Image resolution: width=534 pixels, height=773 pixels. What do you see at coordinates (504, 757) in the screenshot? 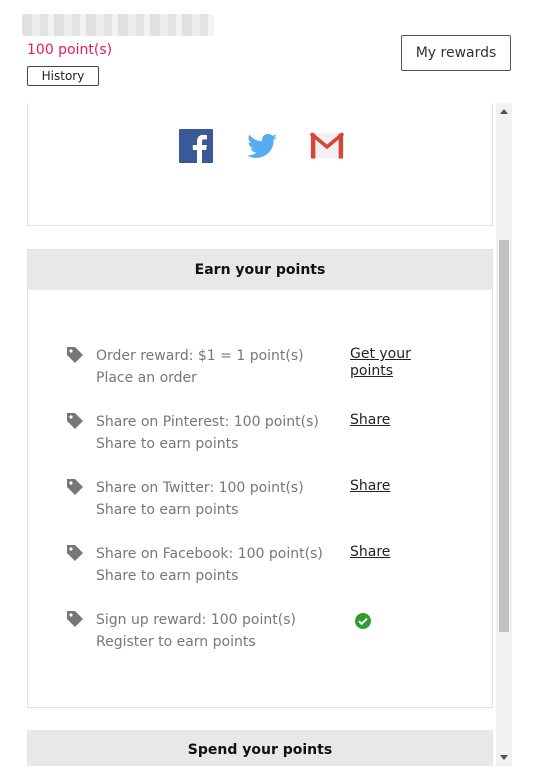
I see `scroll-down-icon` at bounding box center [504, 757].